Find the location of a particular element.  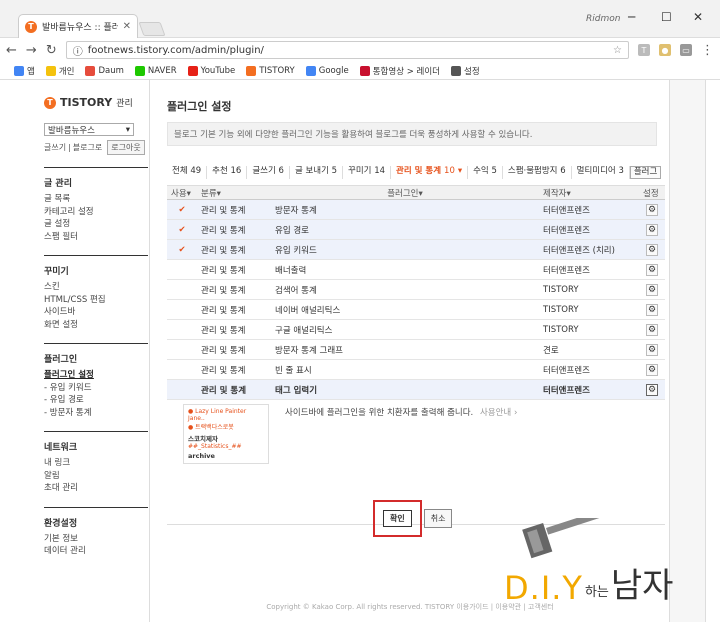

table-row: 관리 및 통계 검색어 통계 TISTORY ⚙ is located at coordinates (416, 289).